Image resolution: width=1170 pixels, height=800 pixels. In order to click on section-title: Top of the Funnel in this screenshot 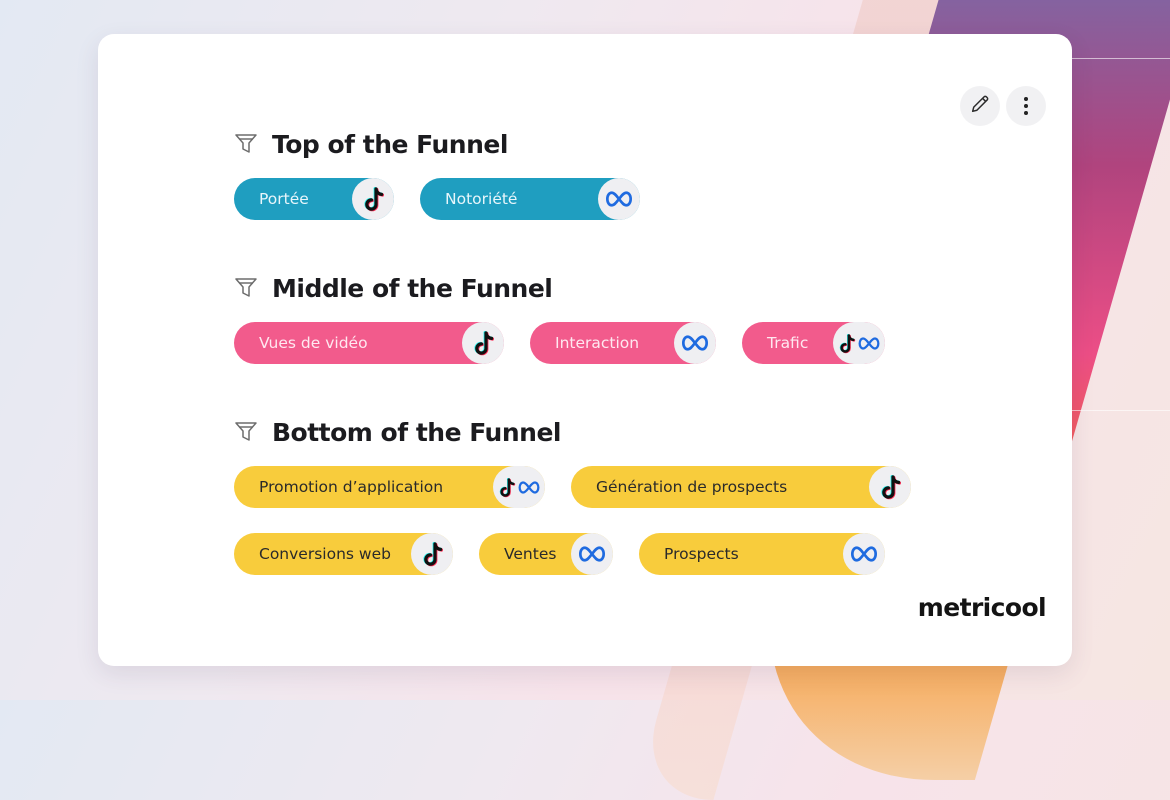, I will do `click(390, 144)`.